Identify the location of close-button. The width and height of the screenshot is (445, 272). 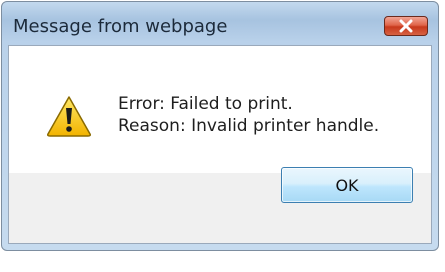
(406, 26).